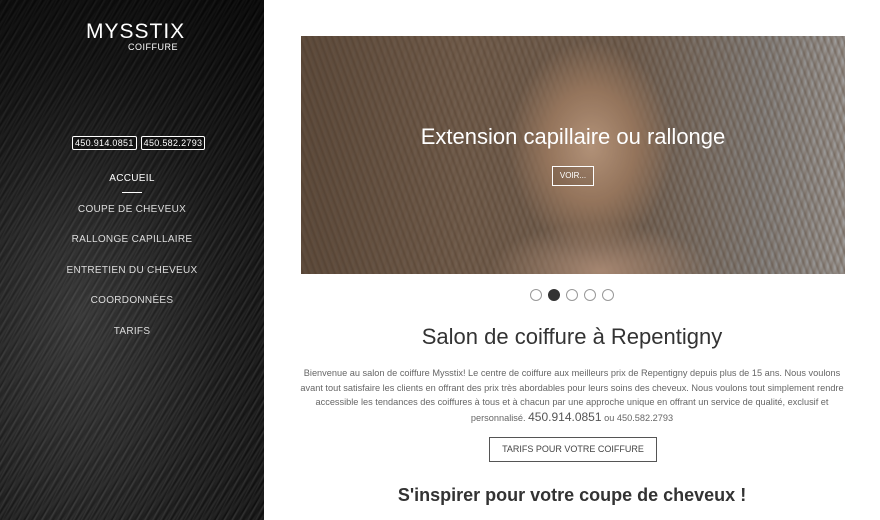 The height and width of the screenshot is (520, 880). What do you see at coordinates (173, 143) in the screenshot?
I see `phone-secondary: 450.582.2793` at bounding box center [173, 143].